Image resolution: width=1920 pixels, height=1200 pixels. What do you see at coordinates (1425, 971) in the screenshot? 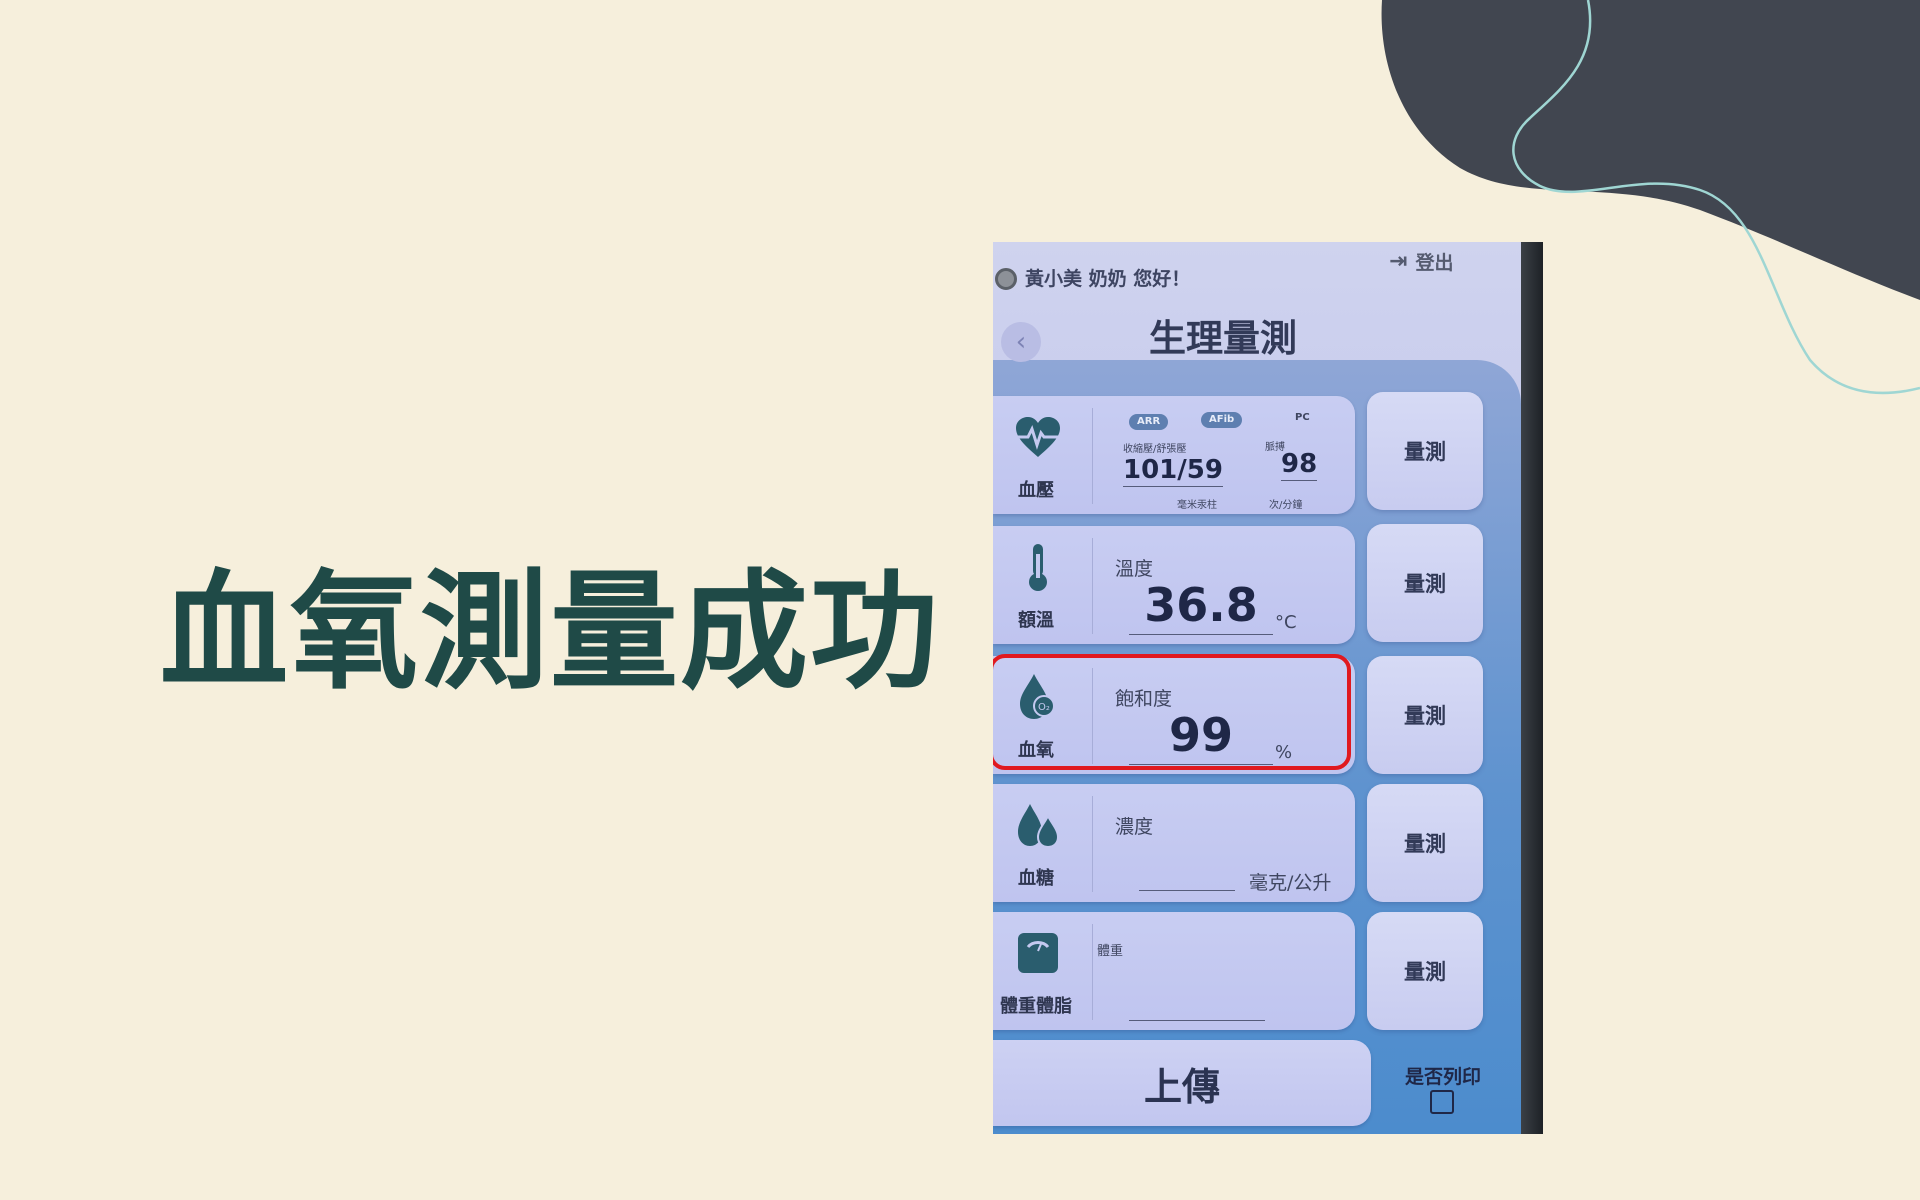
I see `measure-button-weight: 量測` at bounding box center [1425, 971].